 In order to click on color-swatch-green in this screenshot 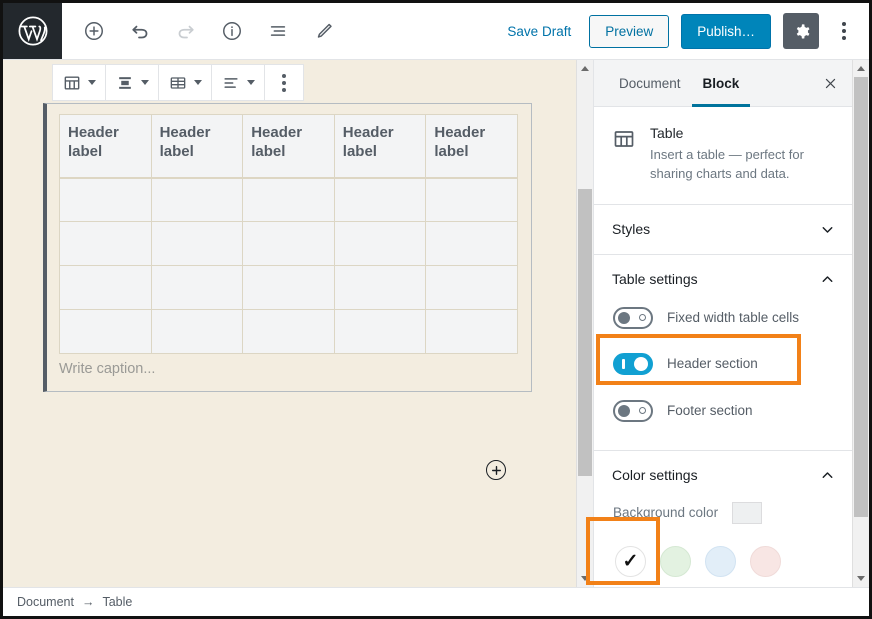, I will do `click(675, 561)`.